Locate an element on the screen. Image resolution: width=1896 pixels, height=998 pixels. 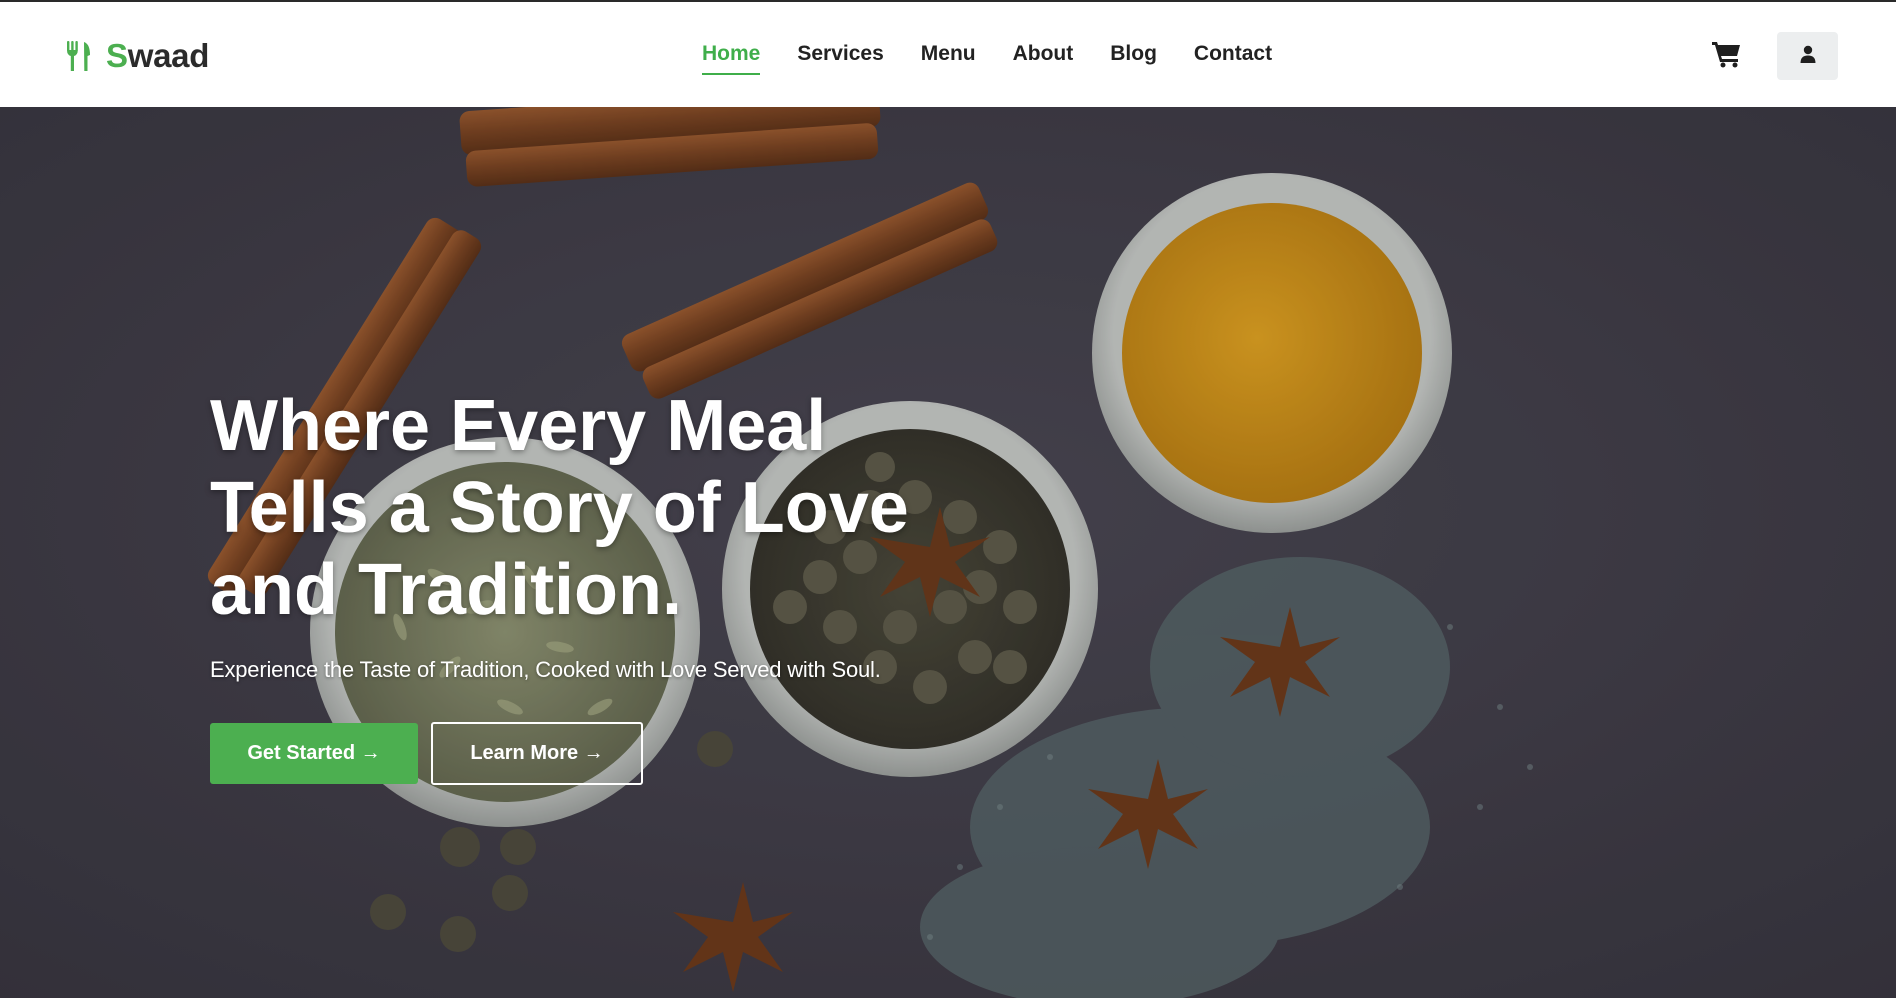
brand-name-rest: waad is located at coordinates (168, 55).